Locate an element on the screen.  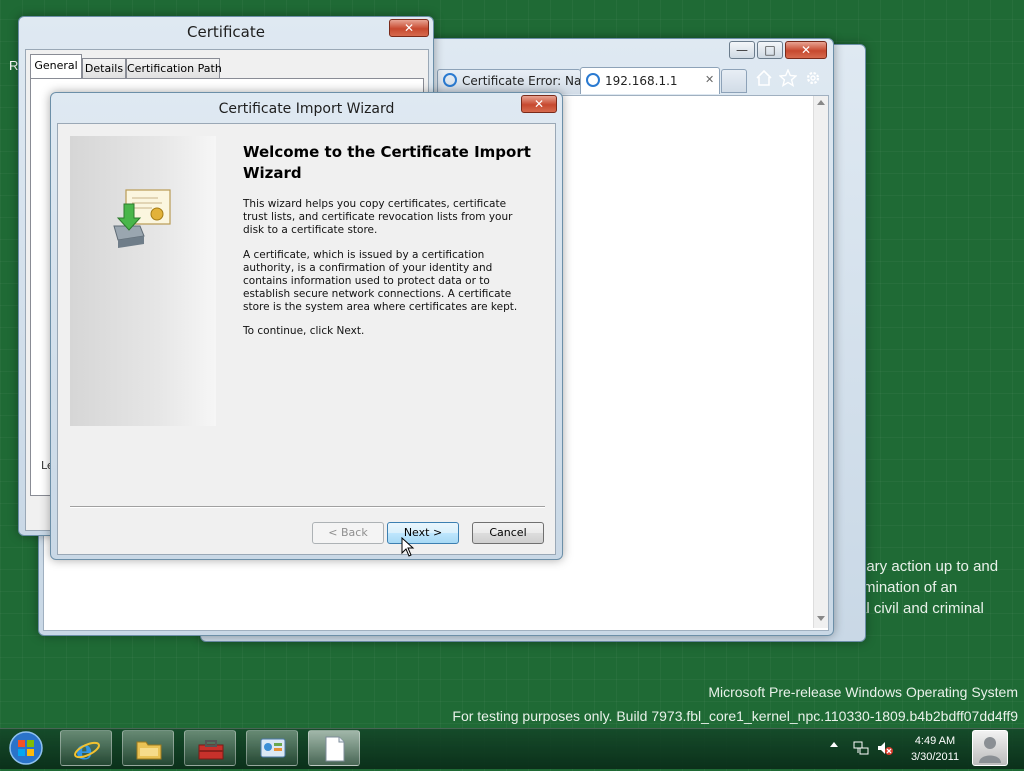
tab-general: General is located at coordinates (56, 66).